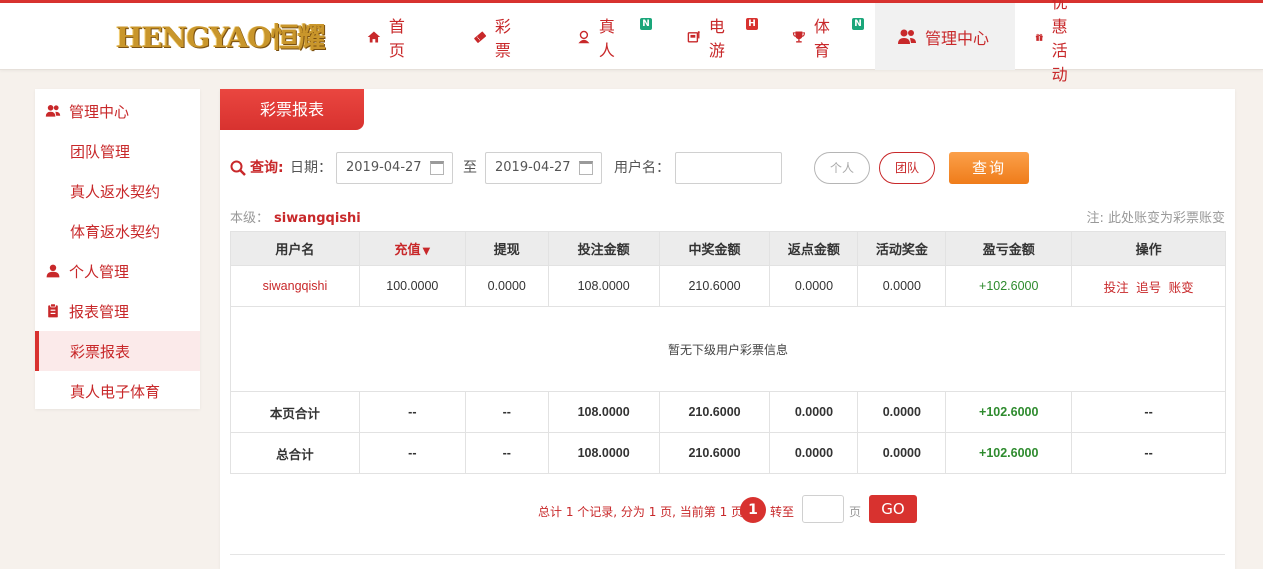 The width and height of the screenshot is (1263, 569). Describe the element at coordinates (374, 36) in the screenshot. I see `home-icon` at that location.